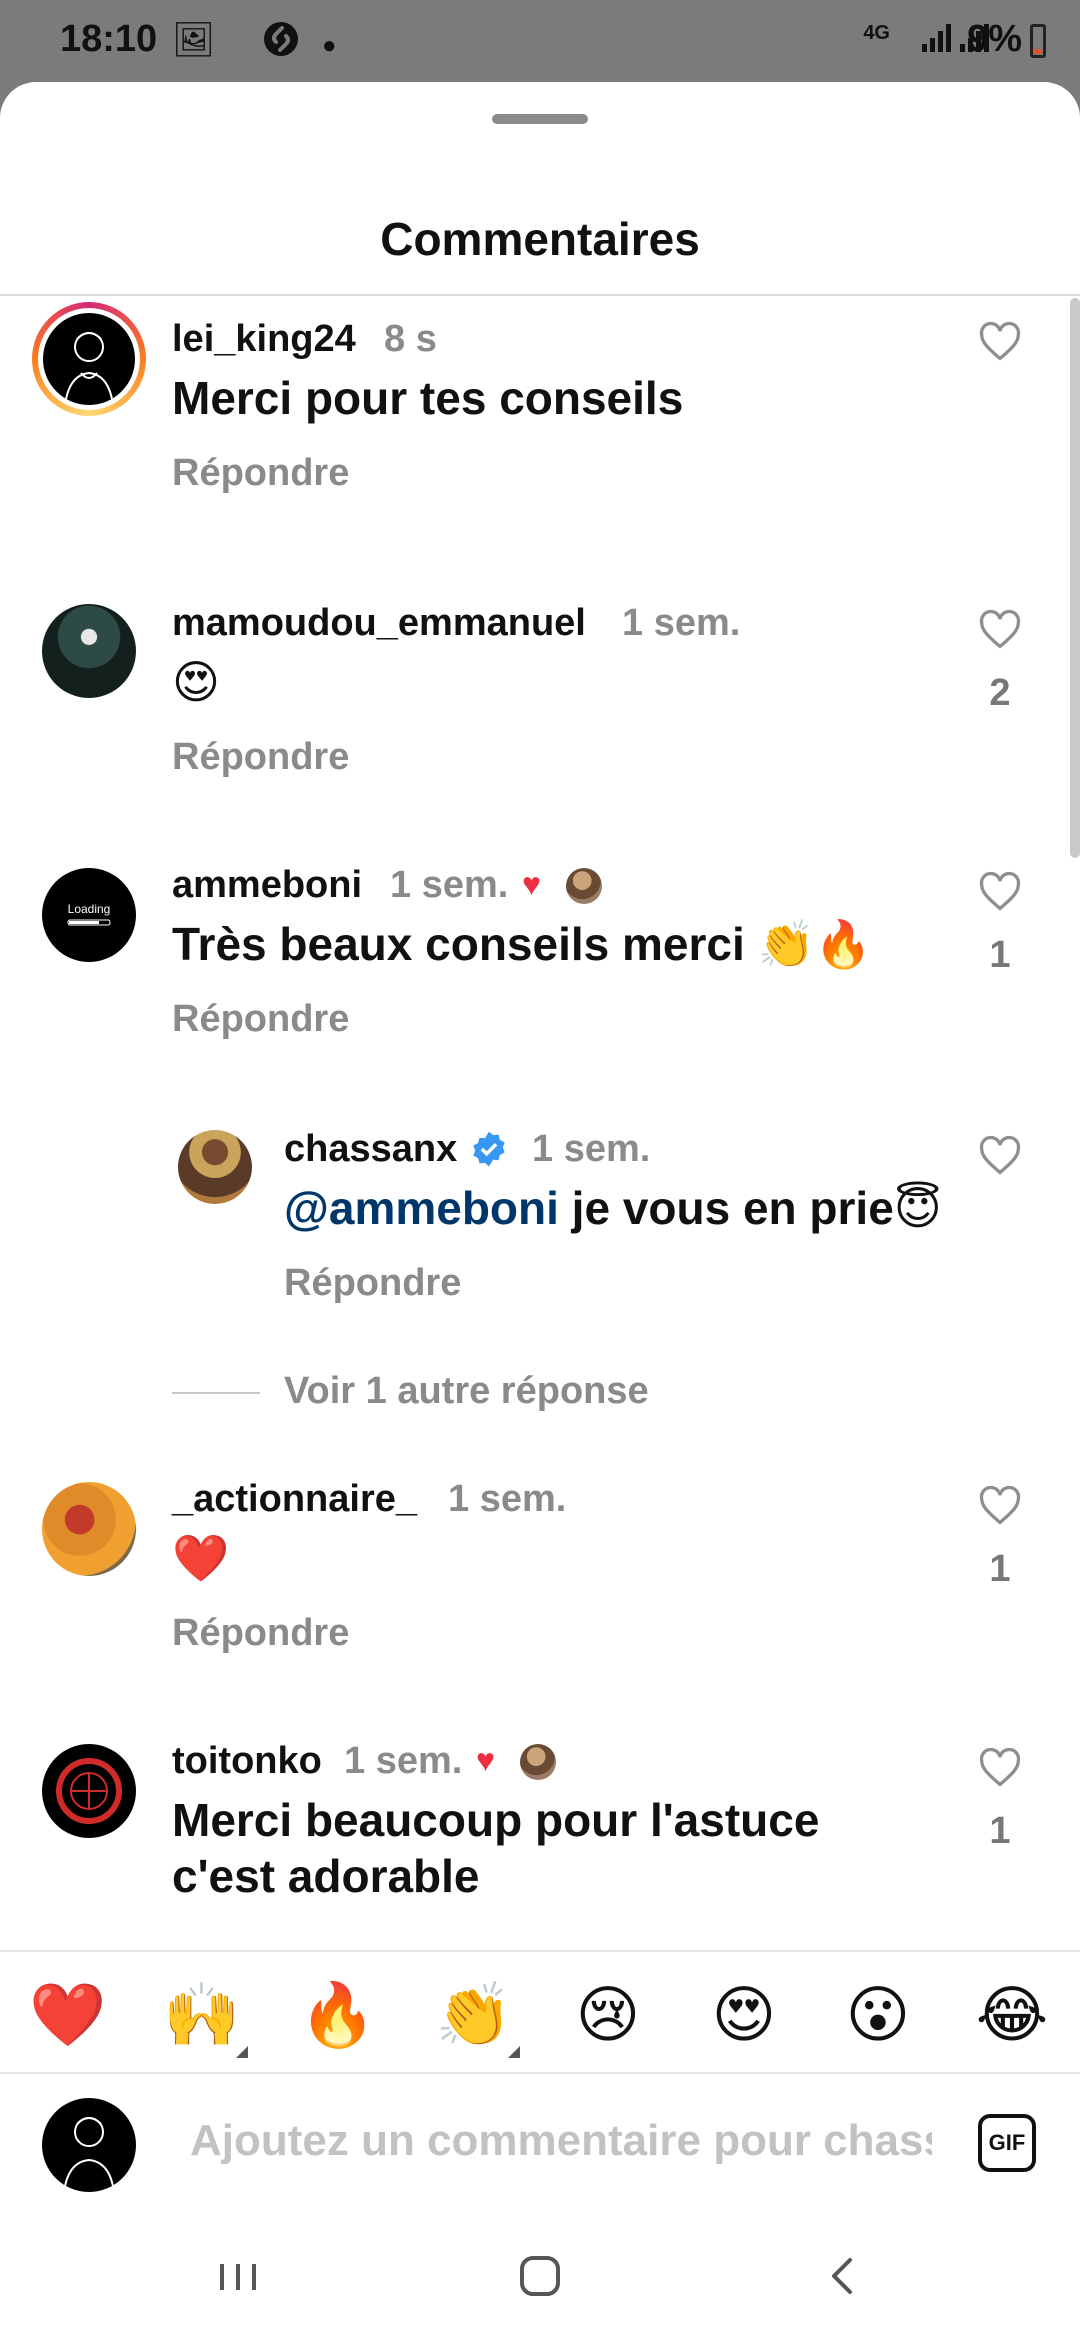 The height and width of the screenshot is (2340, 1080). I want to click on like-count: 2, so click(1000, 693).